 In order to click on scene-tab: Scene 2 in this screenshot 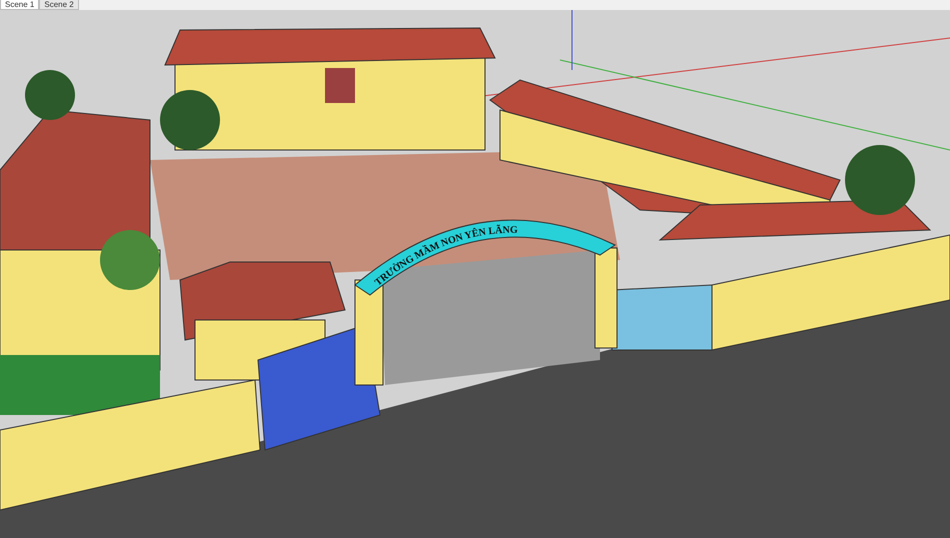, I will do `click(59, 5)`.